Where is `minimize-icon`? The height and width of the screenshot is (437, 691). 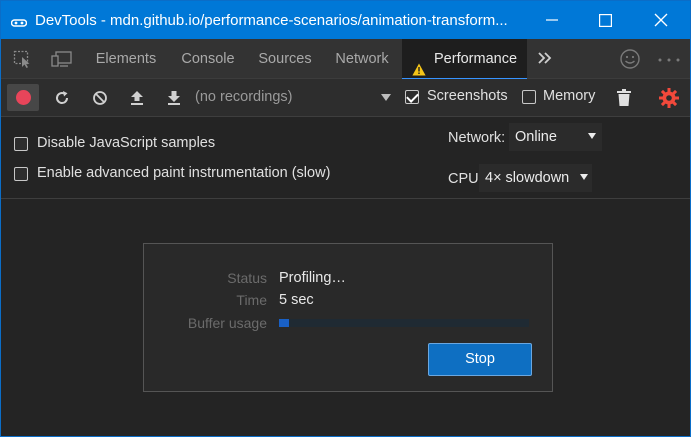 minimize-icon is located at coordinates (552, 20).